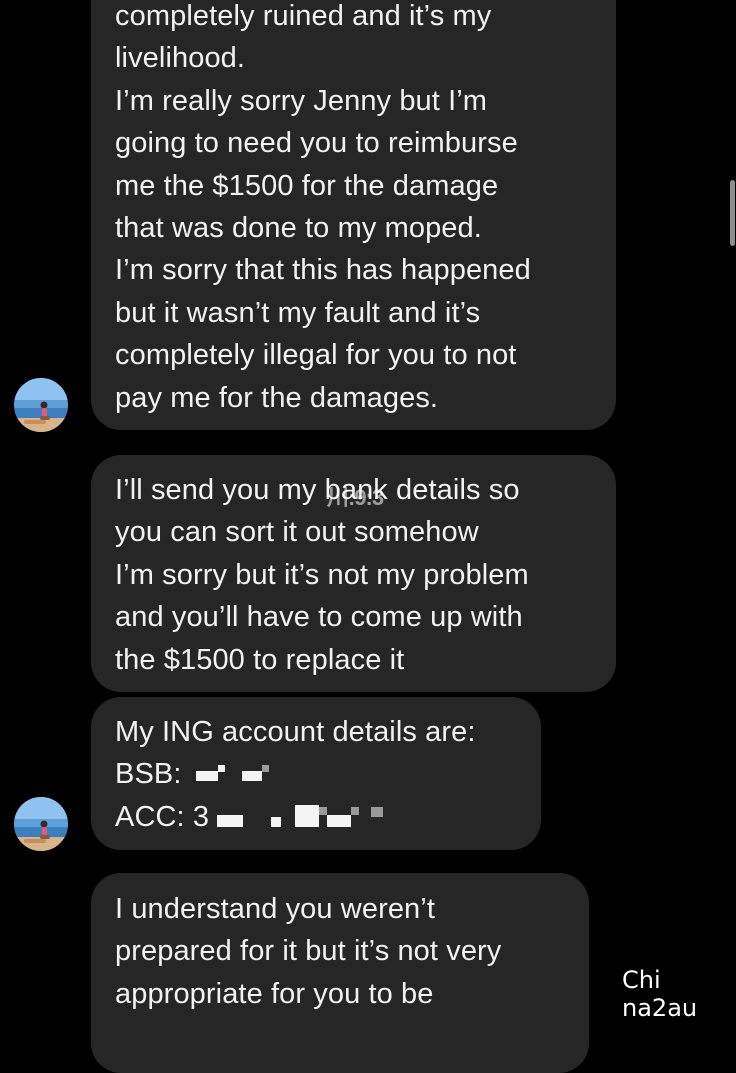 The image size is (736, 1073). I want to click on message-line: completely ruined and it’s my, so click(303, 16).